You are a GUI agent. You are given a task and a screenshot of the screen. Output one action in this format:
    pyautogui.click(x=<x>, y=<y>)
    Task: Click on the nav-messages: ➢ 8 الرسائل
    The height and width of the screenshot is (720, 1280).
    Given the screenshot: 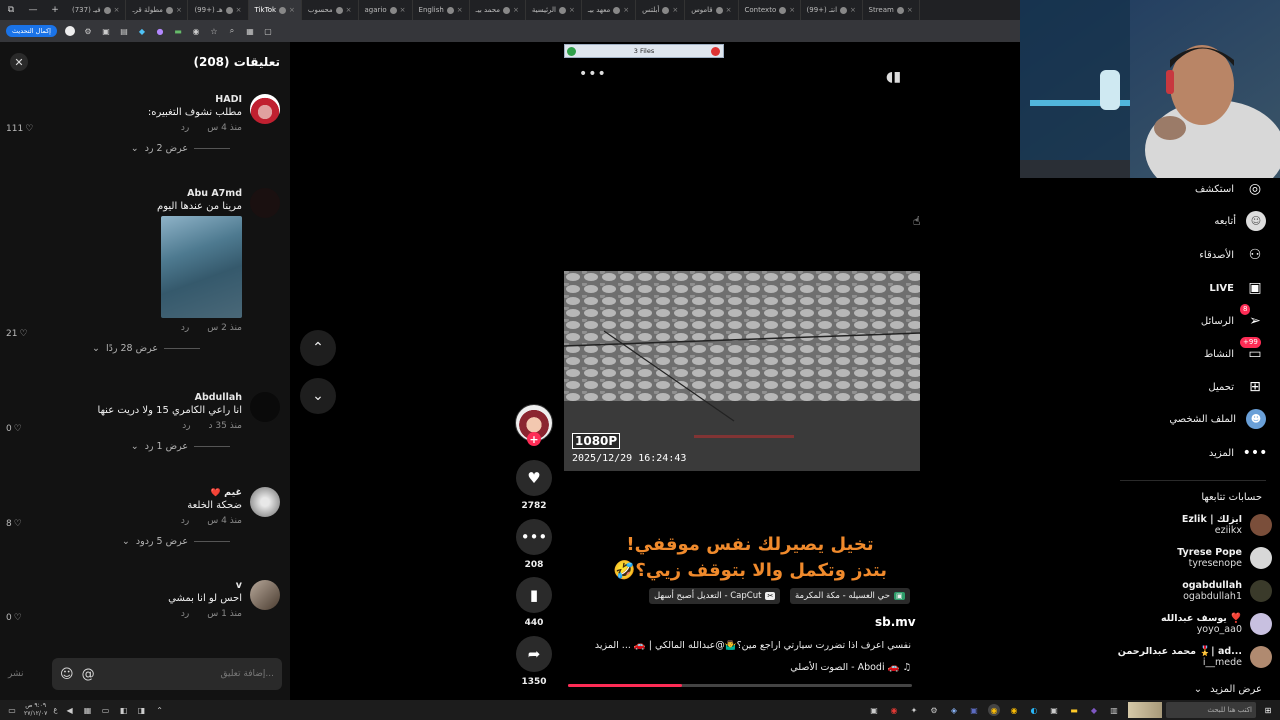 What is the action you would take?
    pyautogui.click(x=1233, y=318)
    